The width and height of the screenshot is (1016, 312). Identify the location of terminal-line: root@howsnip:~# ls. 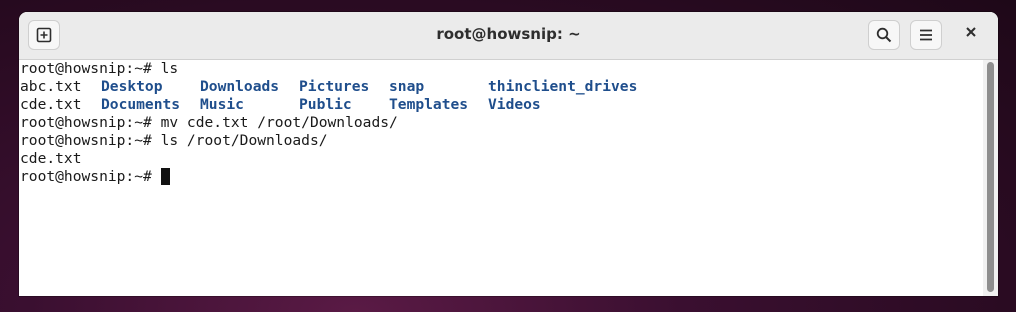
(99, 68).